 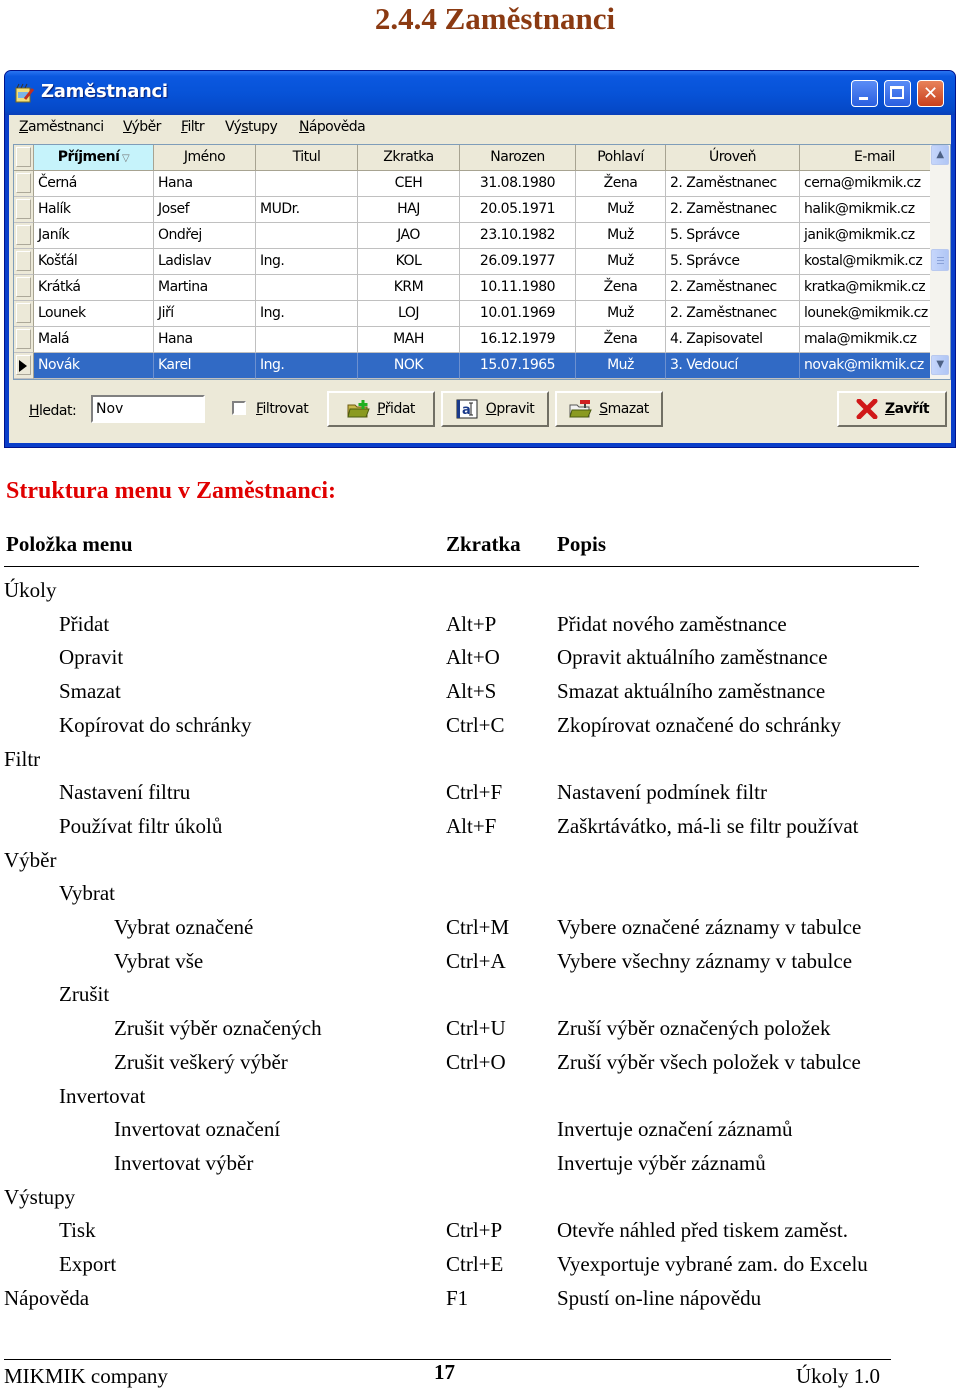 I want to click on table-cell: 31.08.1980, so click(x=518, y=184).